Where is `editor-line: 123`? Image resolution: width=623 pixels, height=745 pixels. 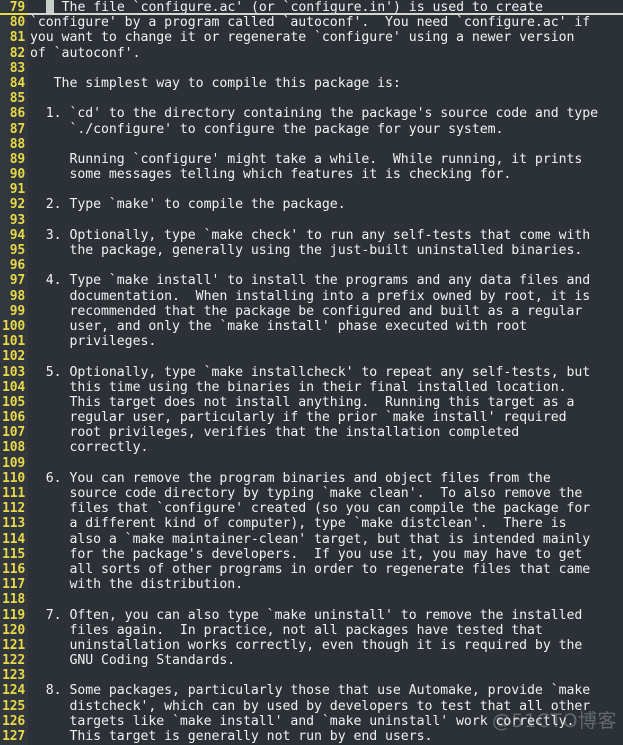
editor-line: 123 is located at coordinates (311, 676).